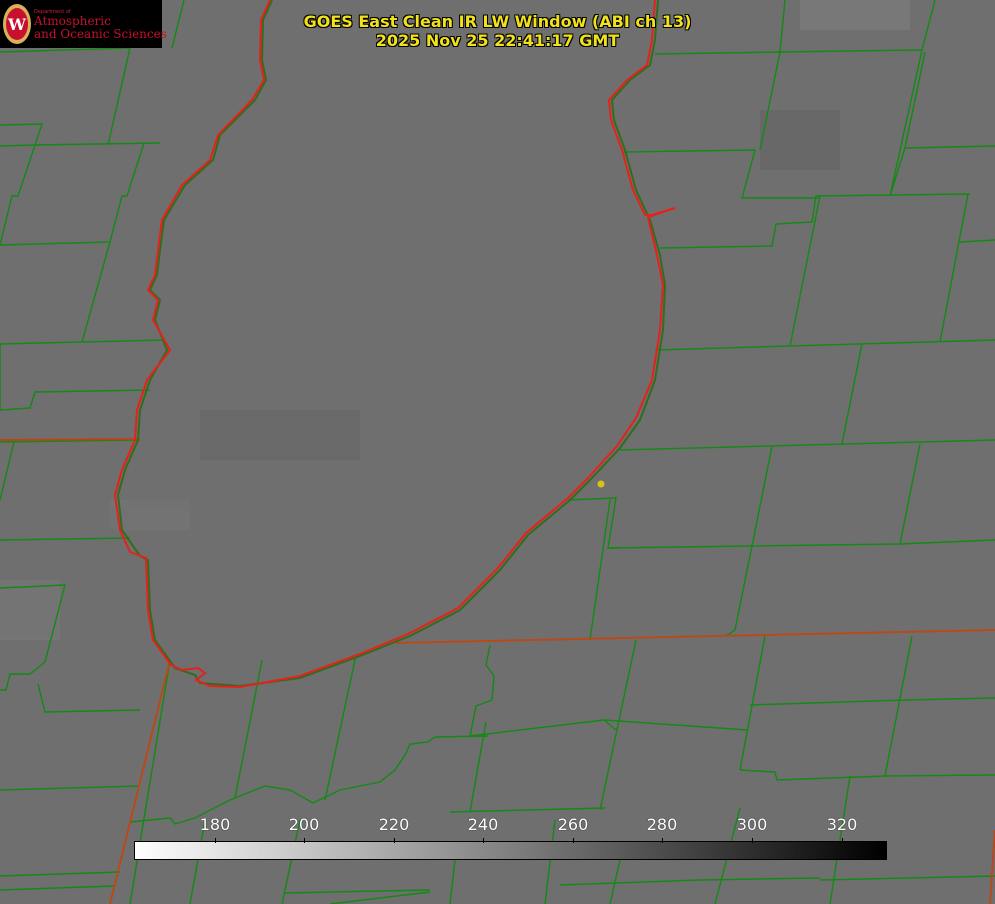  What do you see at coordinates (70, 439) in the screenshot?
I see `state-line` at bounding box center [70, 439].